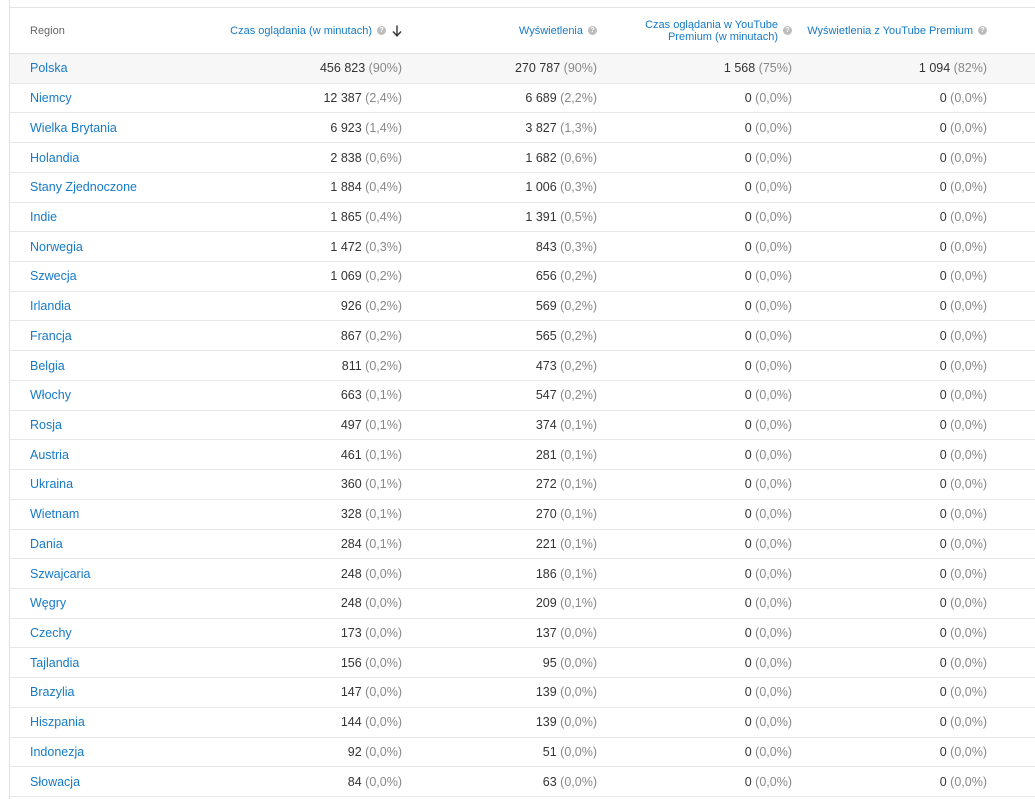 The width and height of the screenshot is (1035, 799). What do you see at coordinates (60, 574) in the screenshot?
I see `region-link: Szwajcaria` at bounding box center [60, 574].